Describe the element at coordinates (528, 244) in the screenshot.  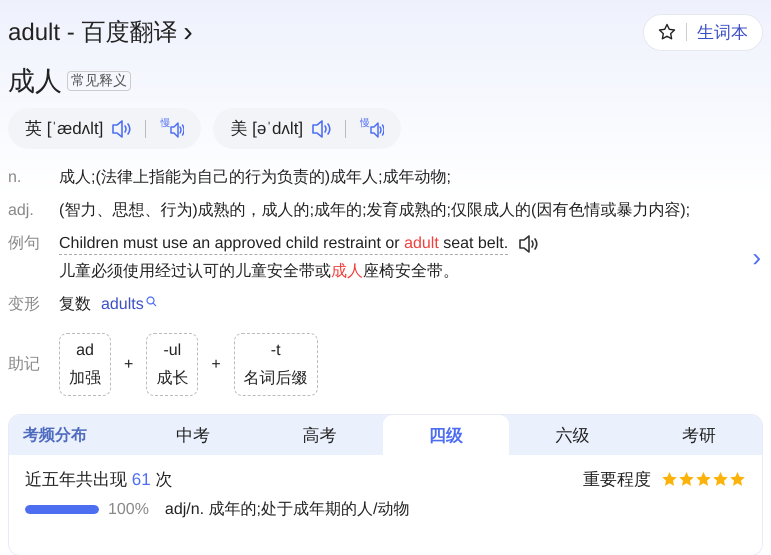
I see `speaker-icon` at that location.